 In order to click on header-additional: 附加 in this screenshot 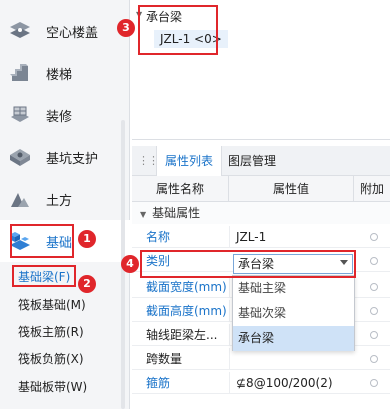, I will do `click(372, 189)`.